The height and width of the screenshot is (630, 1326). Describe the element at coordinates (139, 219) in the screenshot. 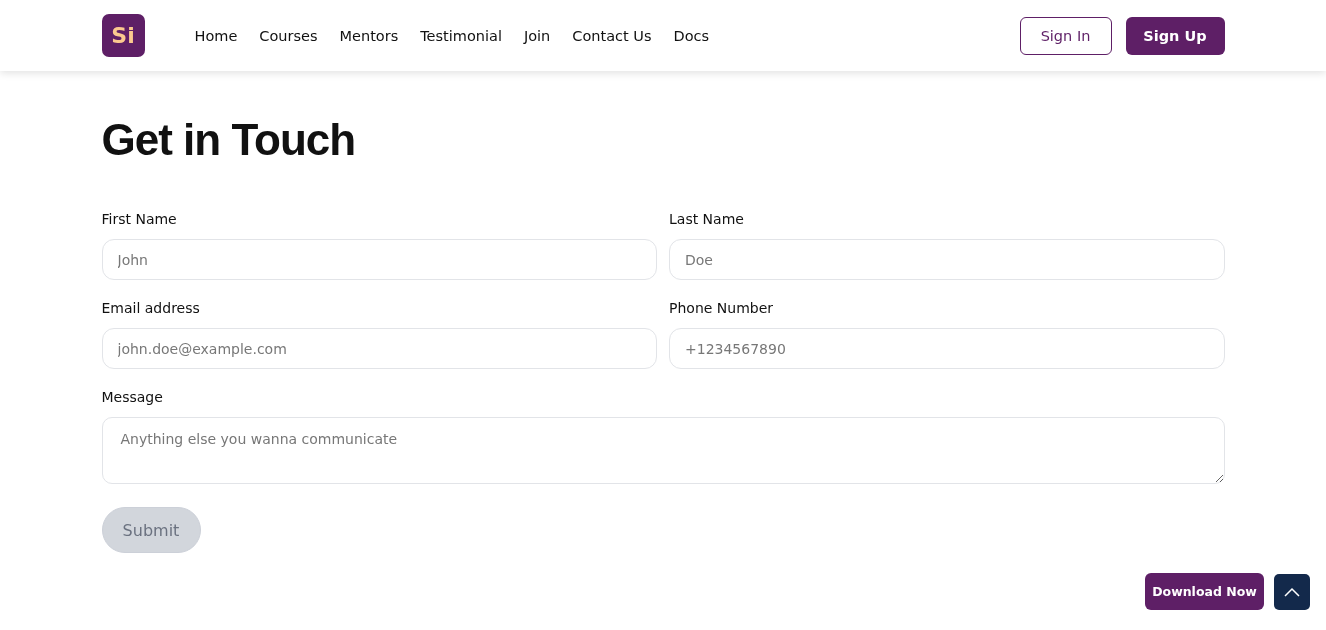

I see `field-label: First Name` at that location.